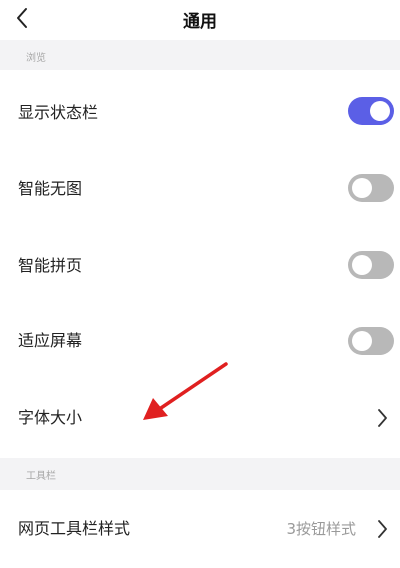 Image resolution: width=400 pixels, height=568 pixels. I want to click on row-label: 显示状态栏, so click(58, 112).